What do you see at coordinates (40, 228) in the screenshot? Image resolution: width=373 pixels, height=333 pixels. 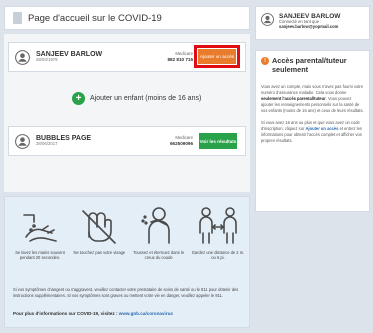 I see `hand-washing-icon` at bounding box center [40, 228].